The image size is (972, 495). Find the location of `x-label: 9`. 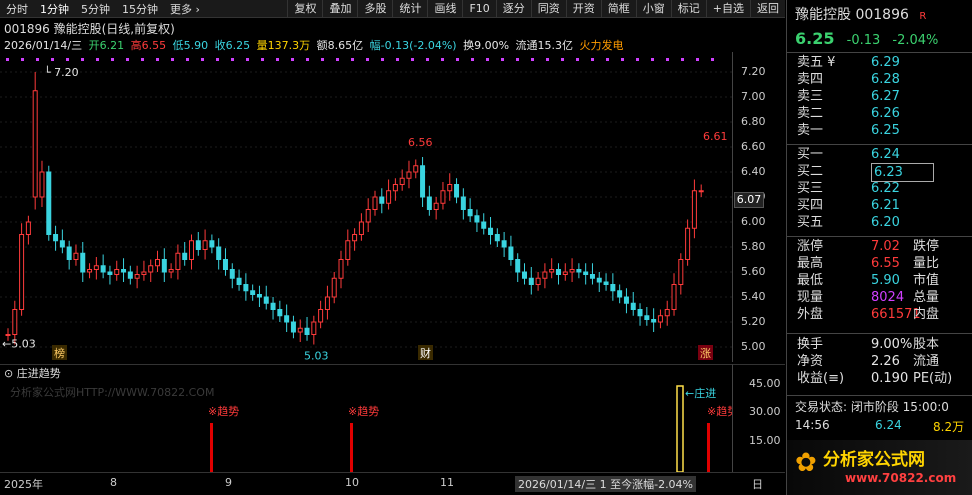

x-label: 9 is located at coordinates (228, 482).